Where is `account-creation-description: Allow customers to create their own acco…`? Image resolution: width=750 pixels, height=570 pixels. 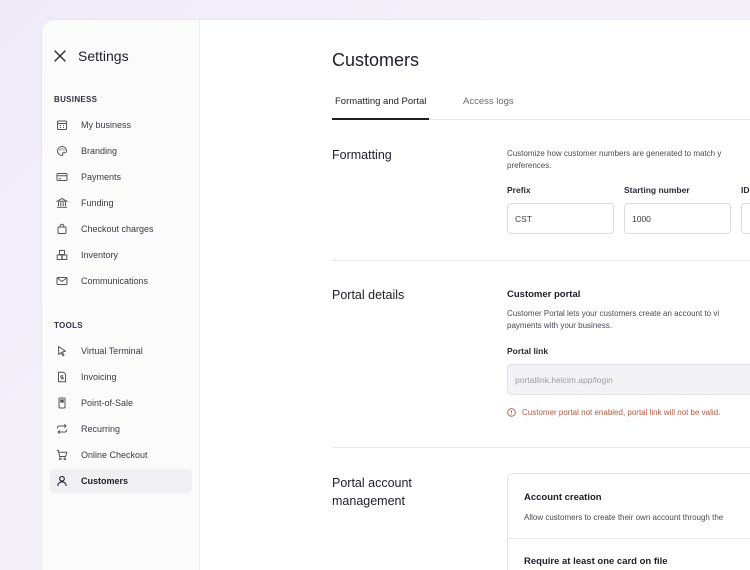
account-creation-description: Allow customers to create their own acco… is located at coordinates (624, 517).